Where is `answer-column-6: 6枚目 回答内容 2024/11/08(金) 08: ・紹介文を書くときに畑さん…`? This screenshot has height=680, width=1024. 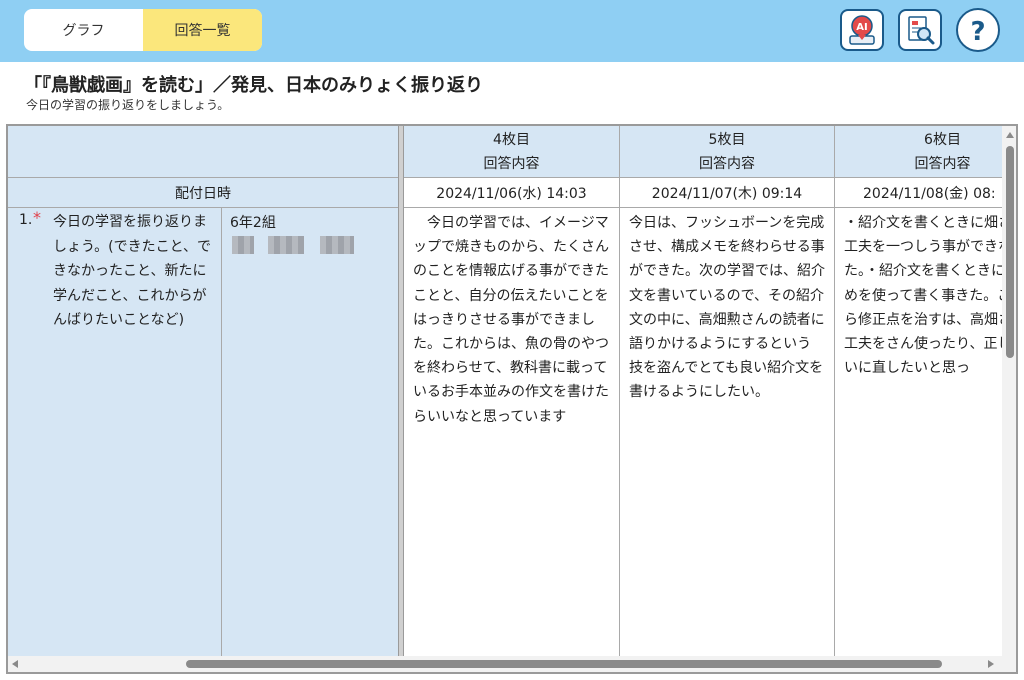 answer-column-6: 6枚目 回答内容 2024/11/08(金) 08: ・紹介文を書くときに畑さん… is located at coordinates (918, 391).